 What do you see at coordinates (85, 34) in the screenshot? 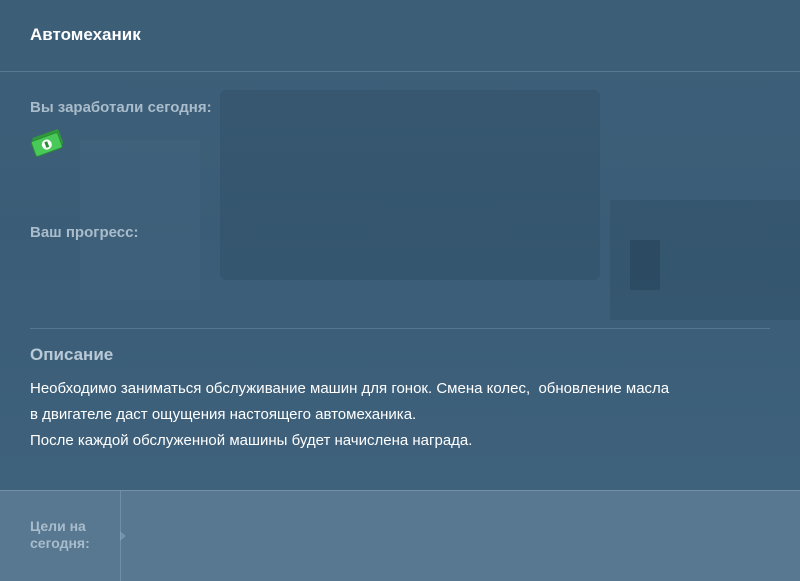
I see `page-title: Автомеханик` at bounding box center [85, 34].